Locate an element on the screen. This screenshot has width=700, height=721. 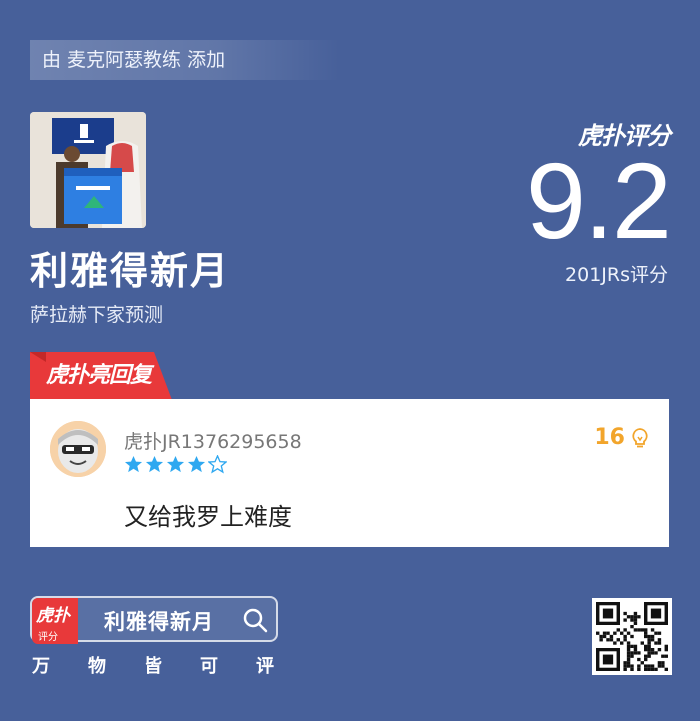
item-cover-image is located at coordinates (88, 170).